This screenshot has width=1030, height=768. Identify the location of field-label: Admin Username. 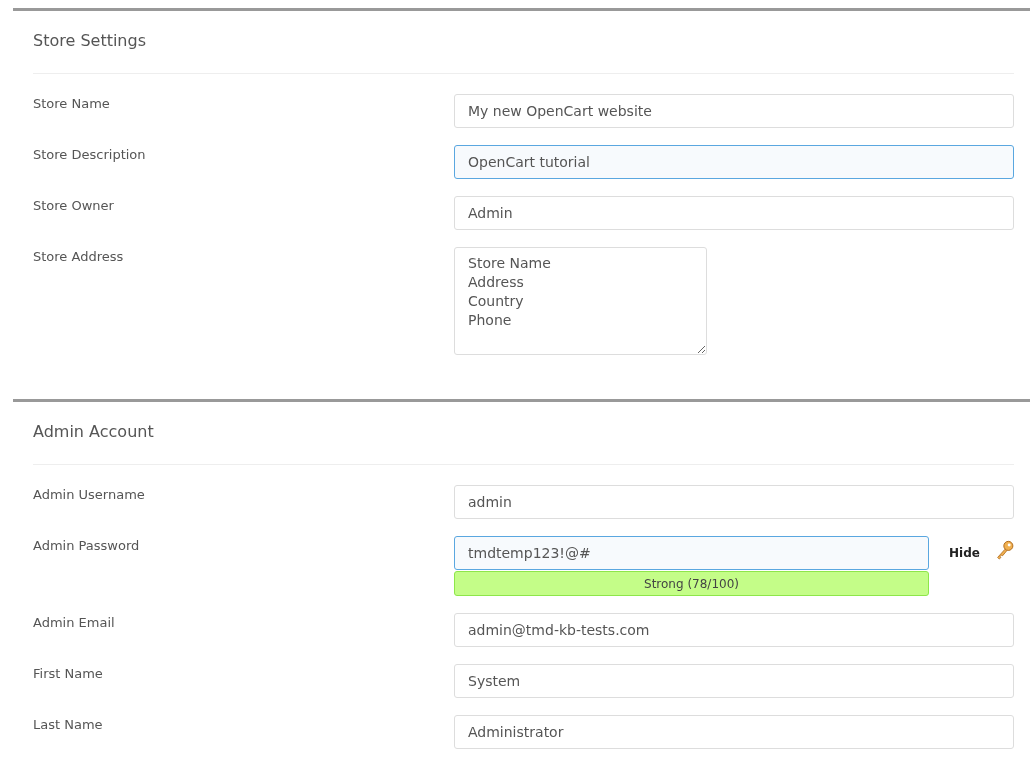
(89, 495).